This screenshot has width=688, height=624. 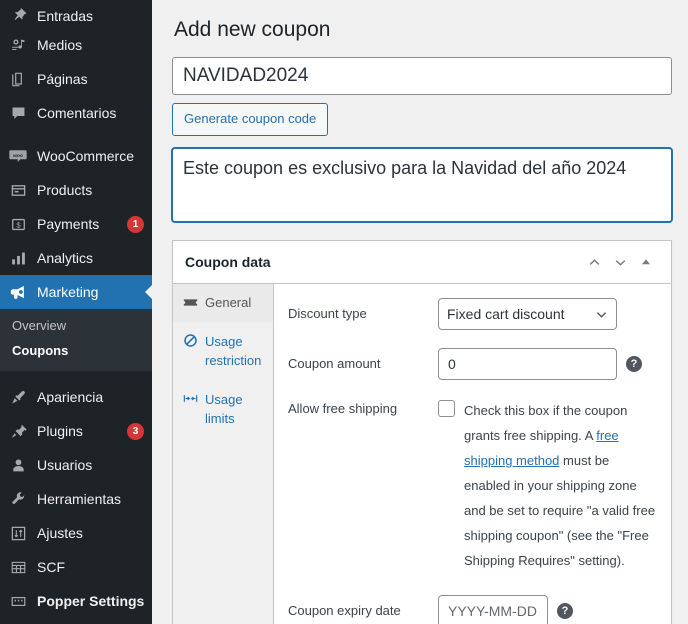 I want to click on sidebar-item-label: Payments, so click(x=68, y=224).